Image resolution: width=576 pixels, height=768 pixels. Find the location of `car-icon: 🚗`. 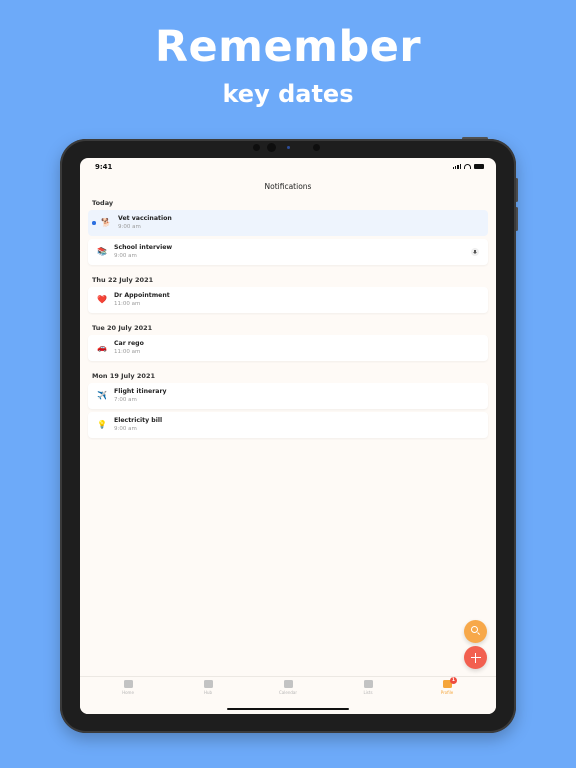

car-icon: 🚗 is located at coordinates (102, 347).